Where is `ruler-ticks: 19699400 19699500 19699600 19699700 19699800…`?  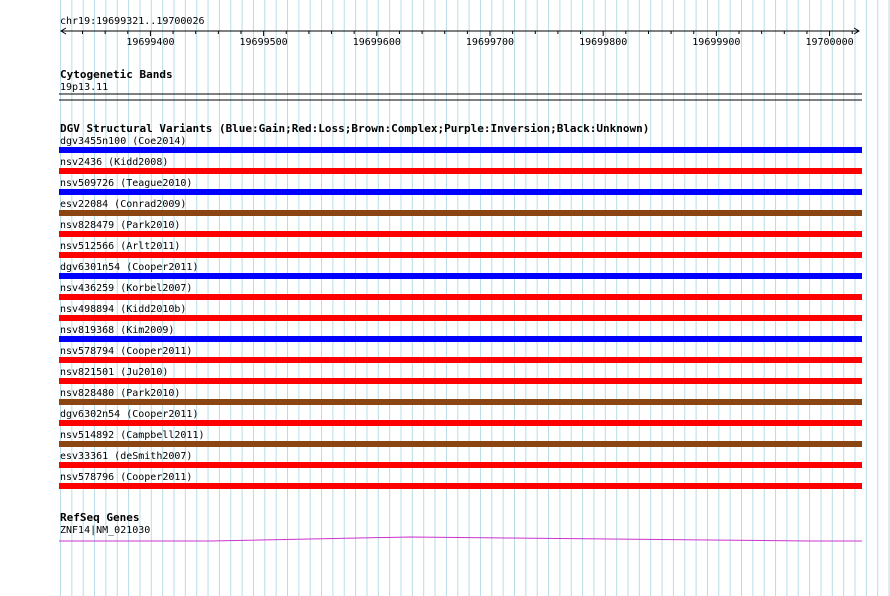 ruler-ticks: 19699400 19699500 19699600 19699700 19699800… is located at coordinates (468, 39).